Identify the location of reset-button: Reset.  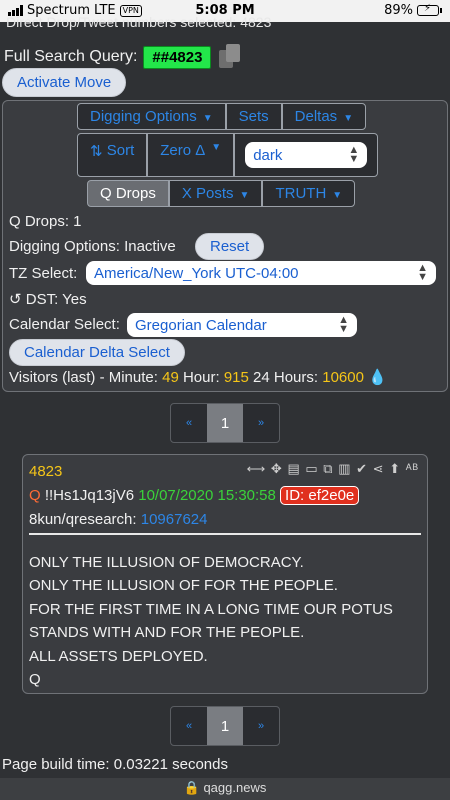
(230, 246).